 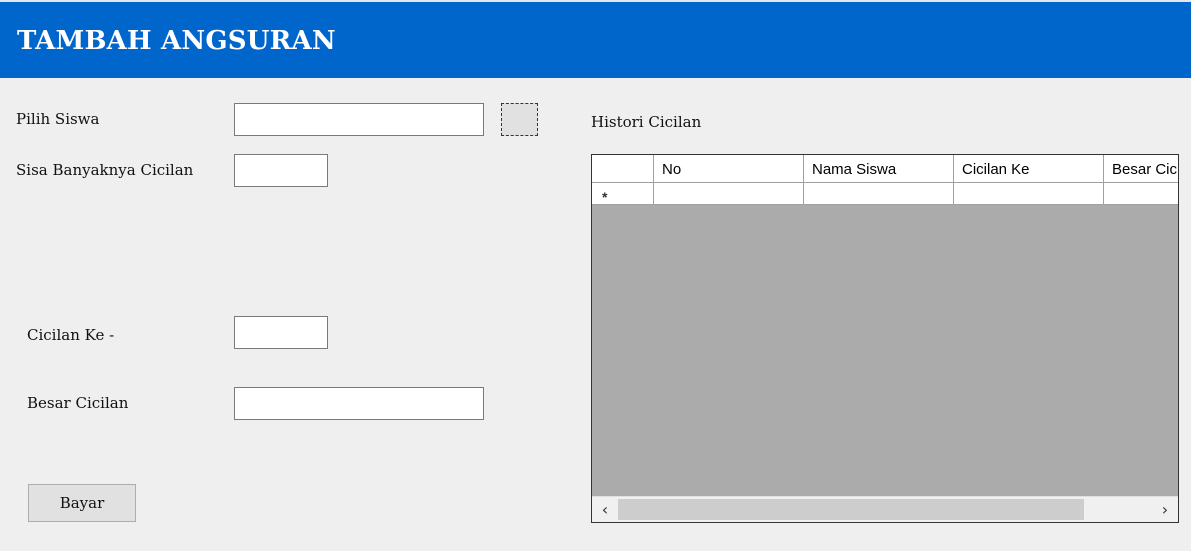 What do you see at coordinates (82, 503) in the screenshot?
I see `bayar-button: Bayar` at bounding box center [82, 503].